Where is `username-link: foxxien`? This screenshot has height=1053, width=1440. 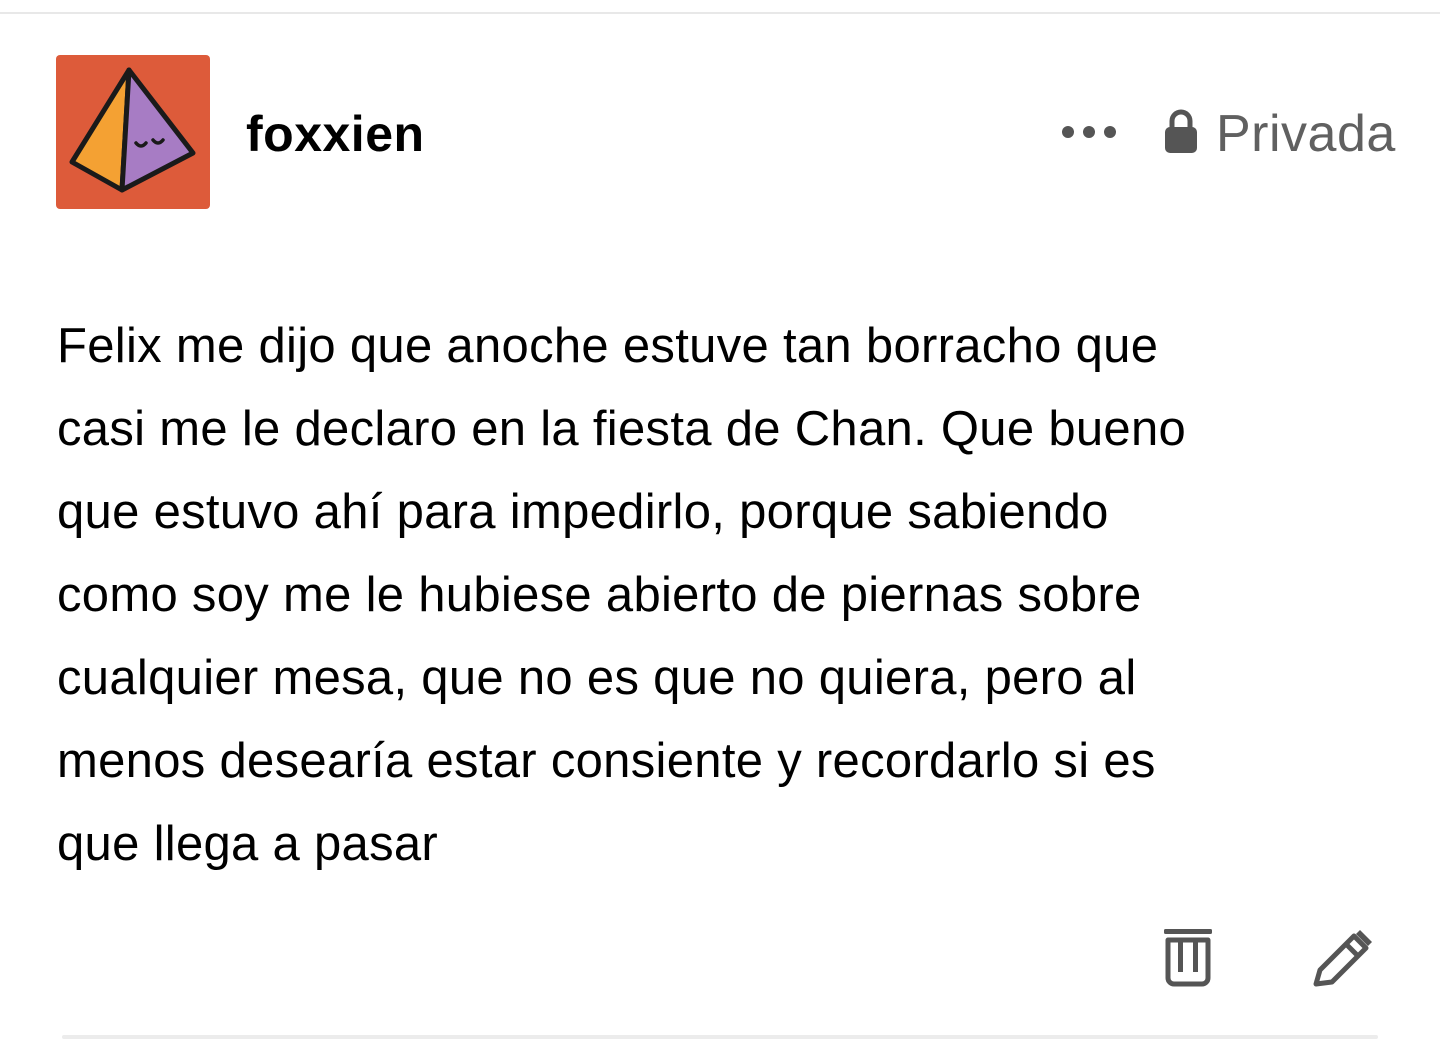 username-link: foxxien is located at coordinates (335, 134).